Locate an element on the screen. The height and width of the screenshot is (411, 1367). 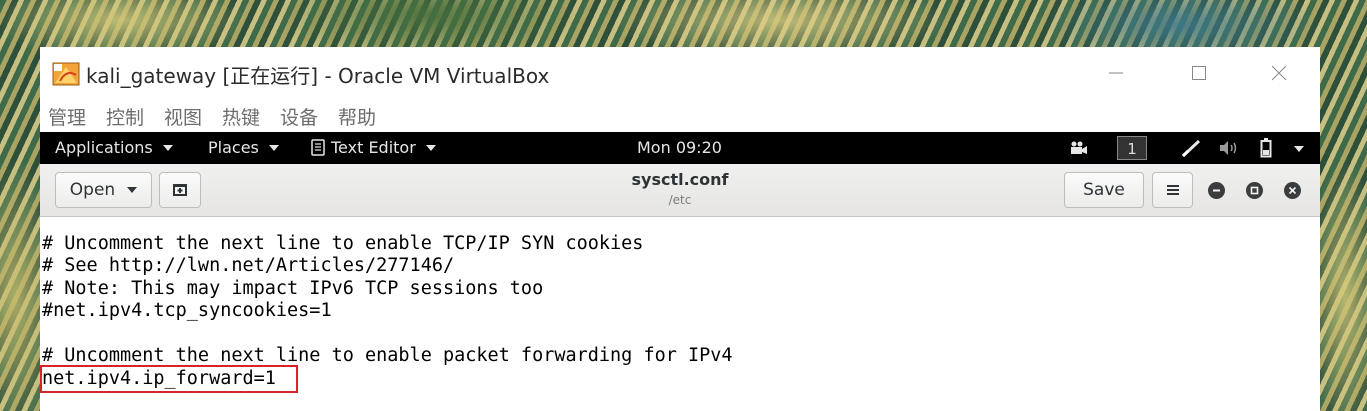
menu-view: 视图 is located at coordinates (183, 116).